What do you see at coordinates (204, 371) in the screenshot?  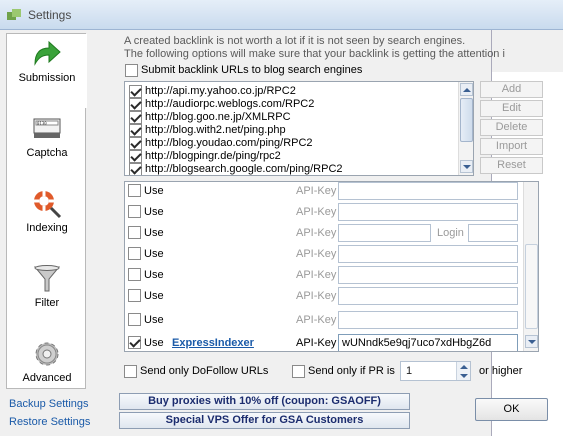 I see `dofollow-label: Send only DoFollow URLs` at bounding box center [204, 371].